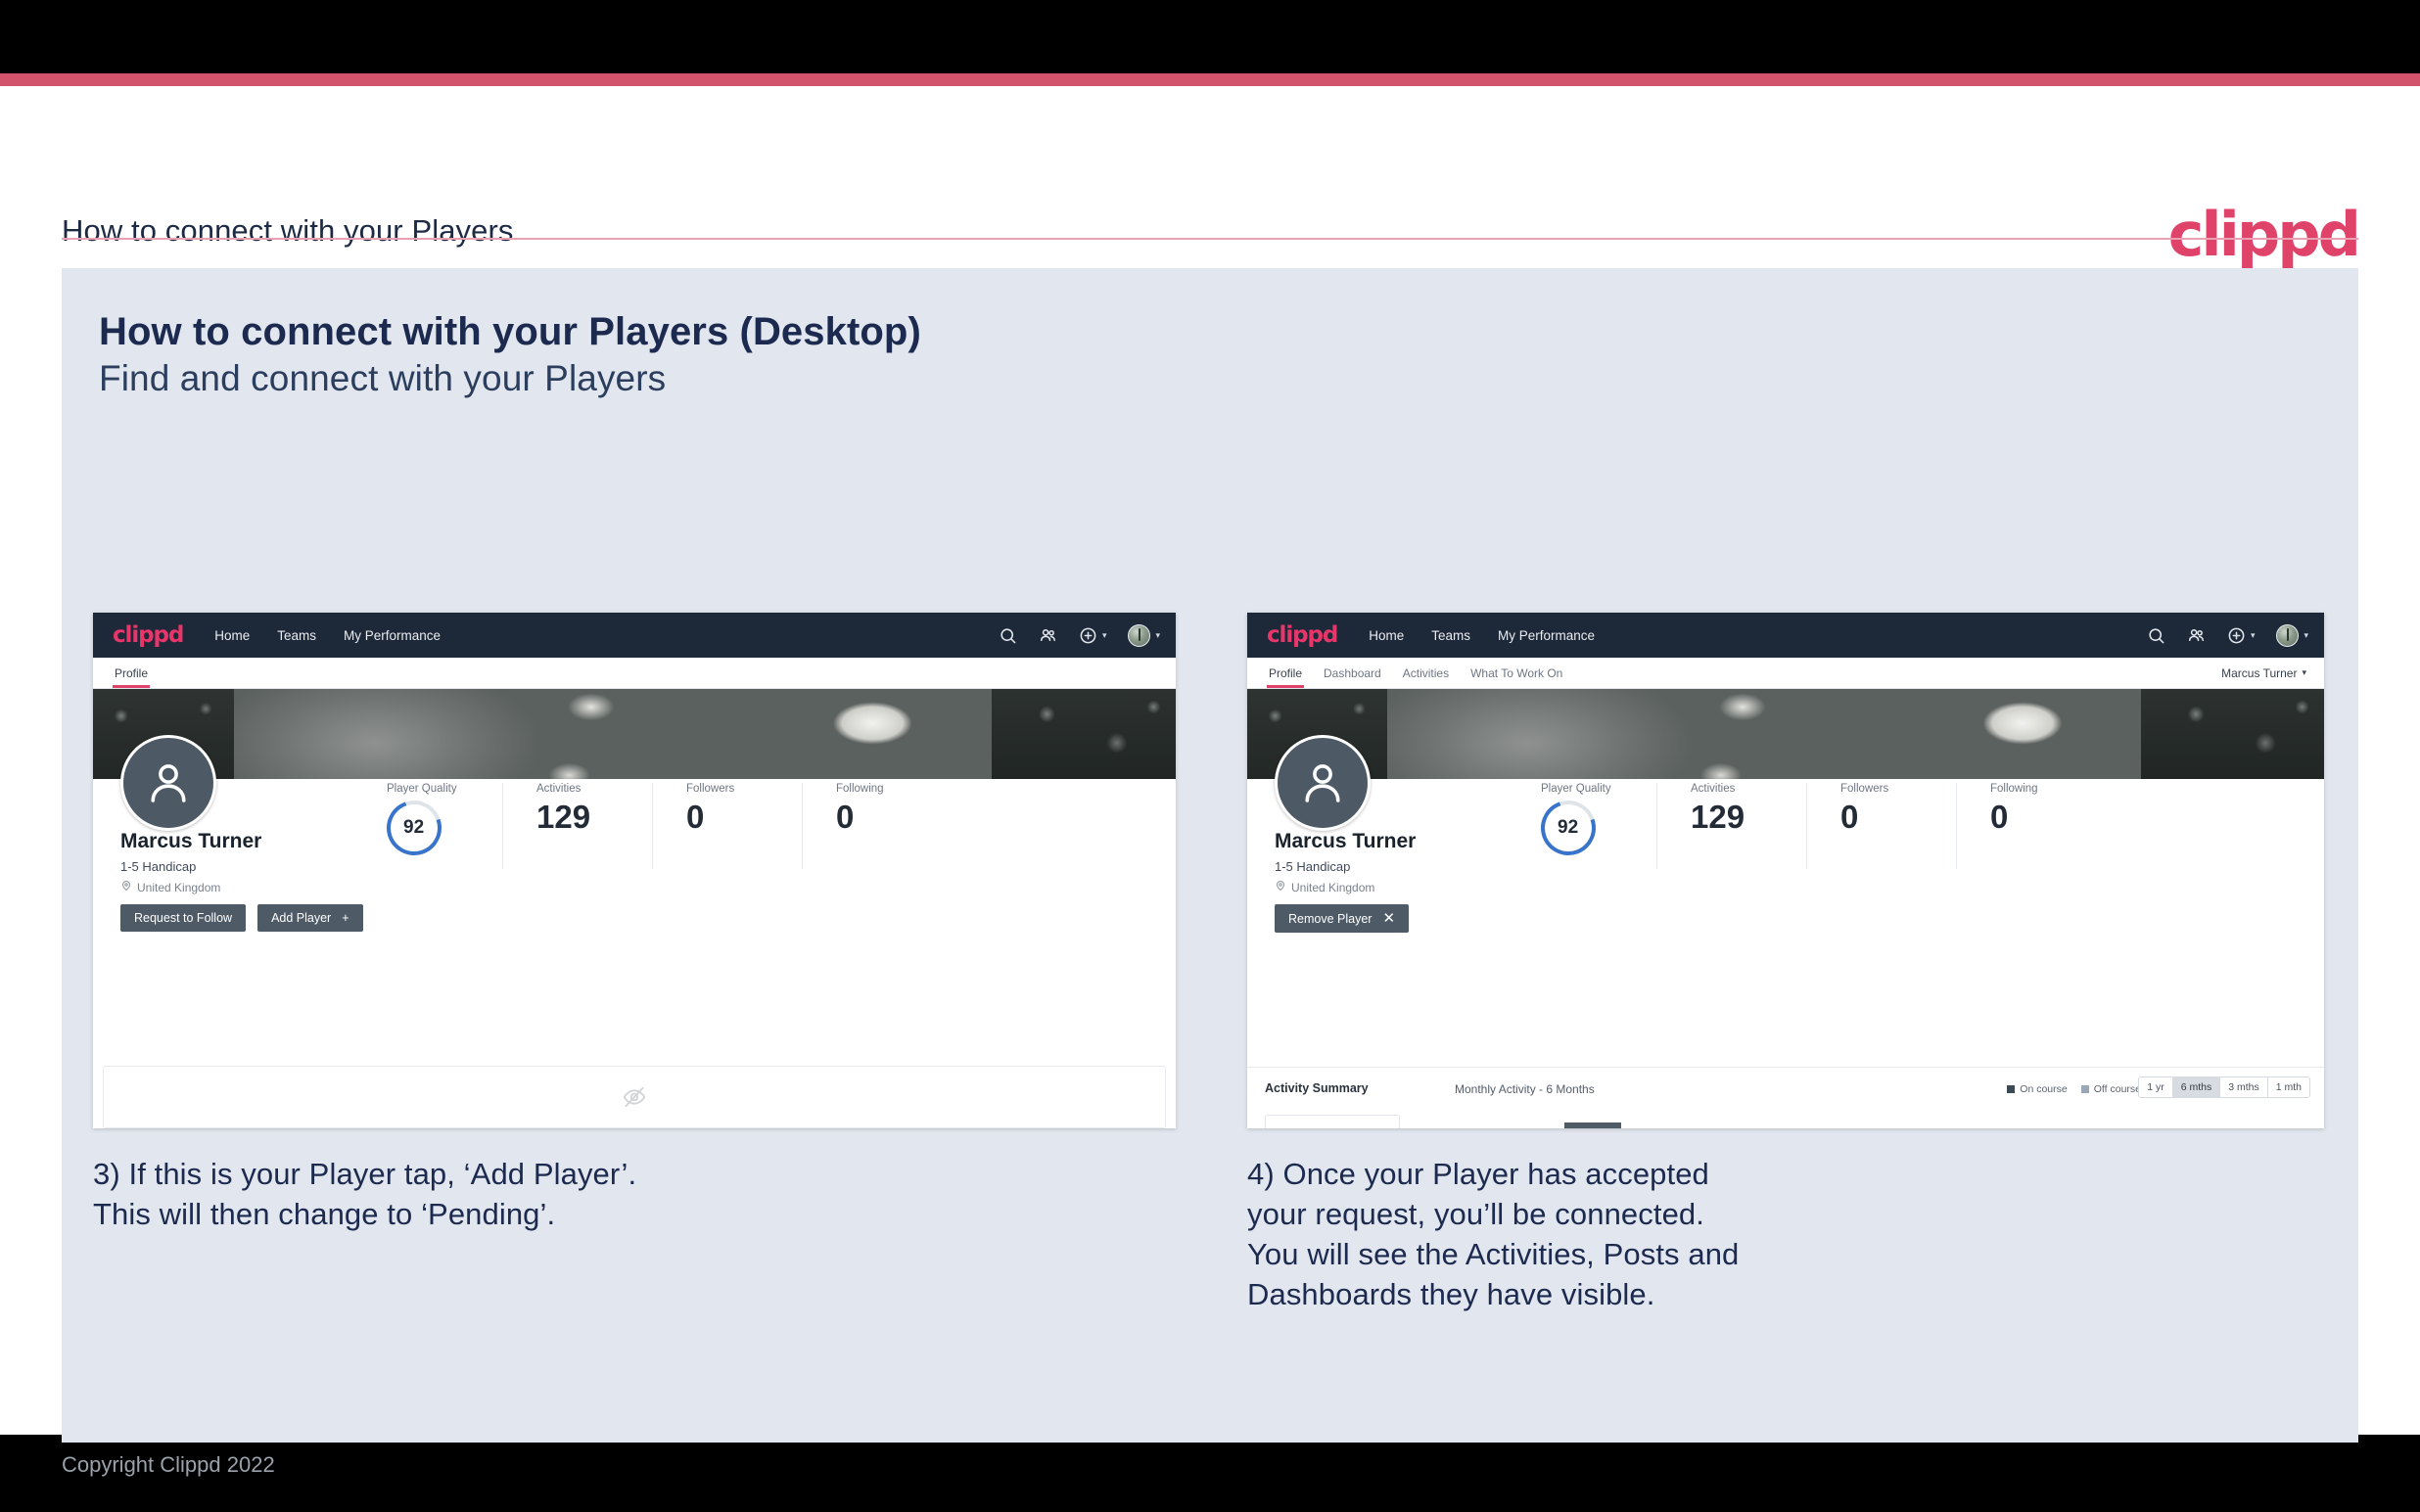 Image resolution: width=2420 pixels, height=1512 pixels. I want to click on left-hero-banner, so click(634, 734).